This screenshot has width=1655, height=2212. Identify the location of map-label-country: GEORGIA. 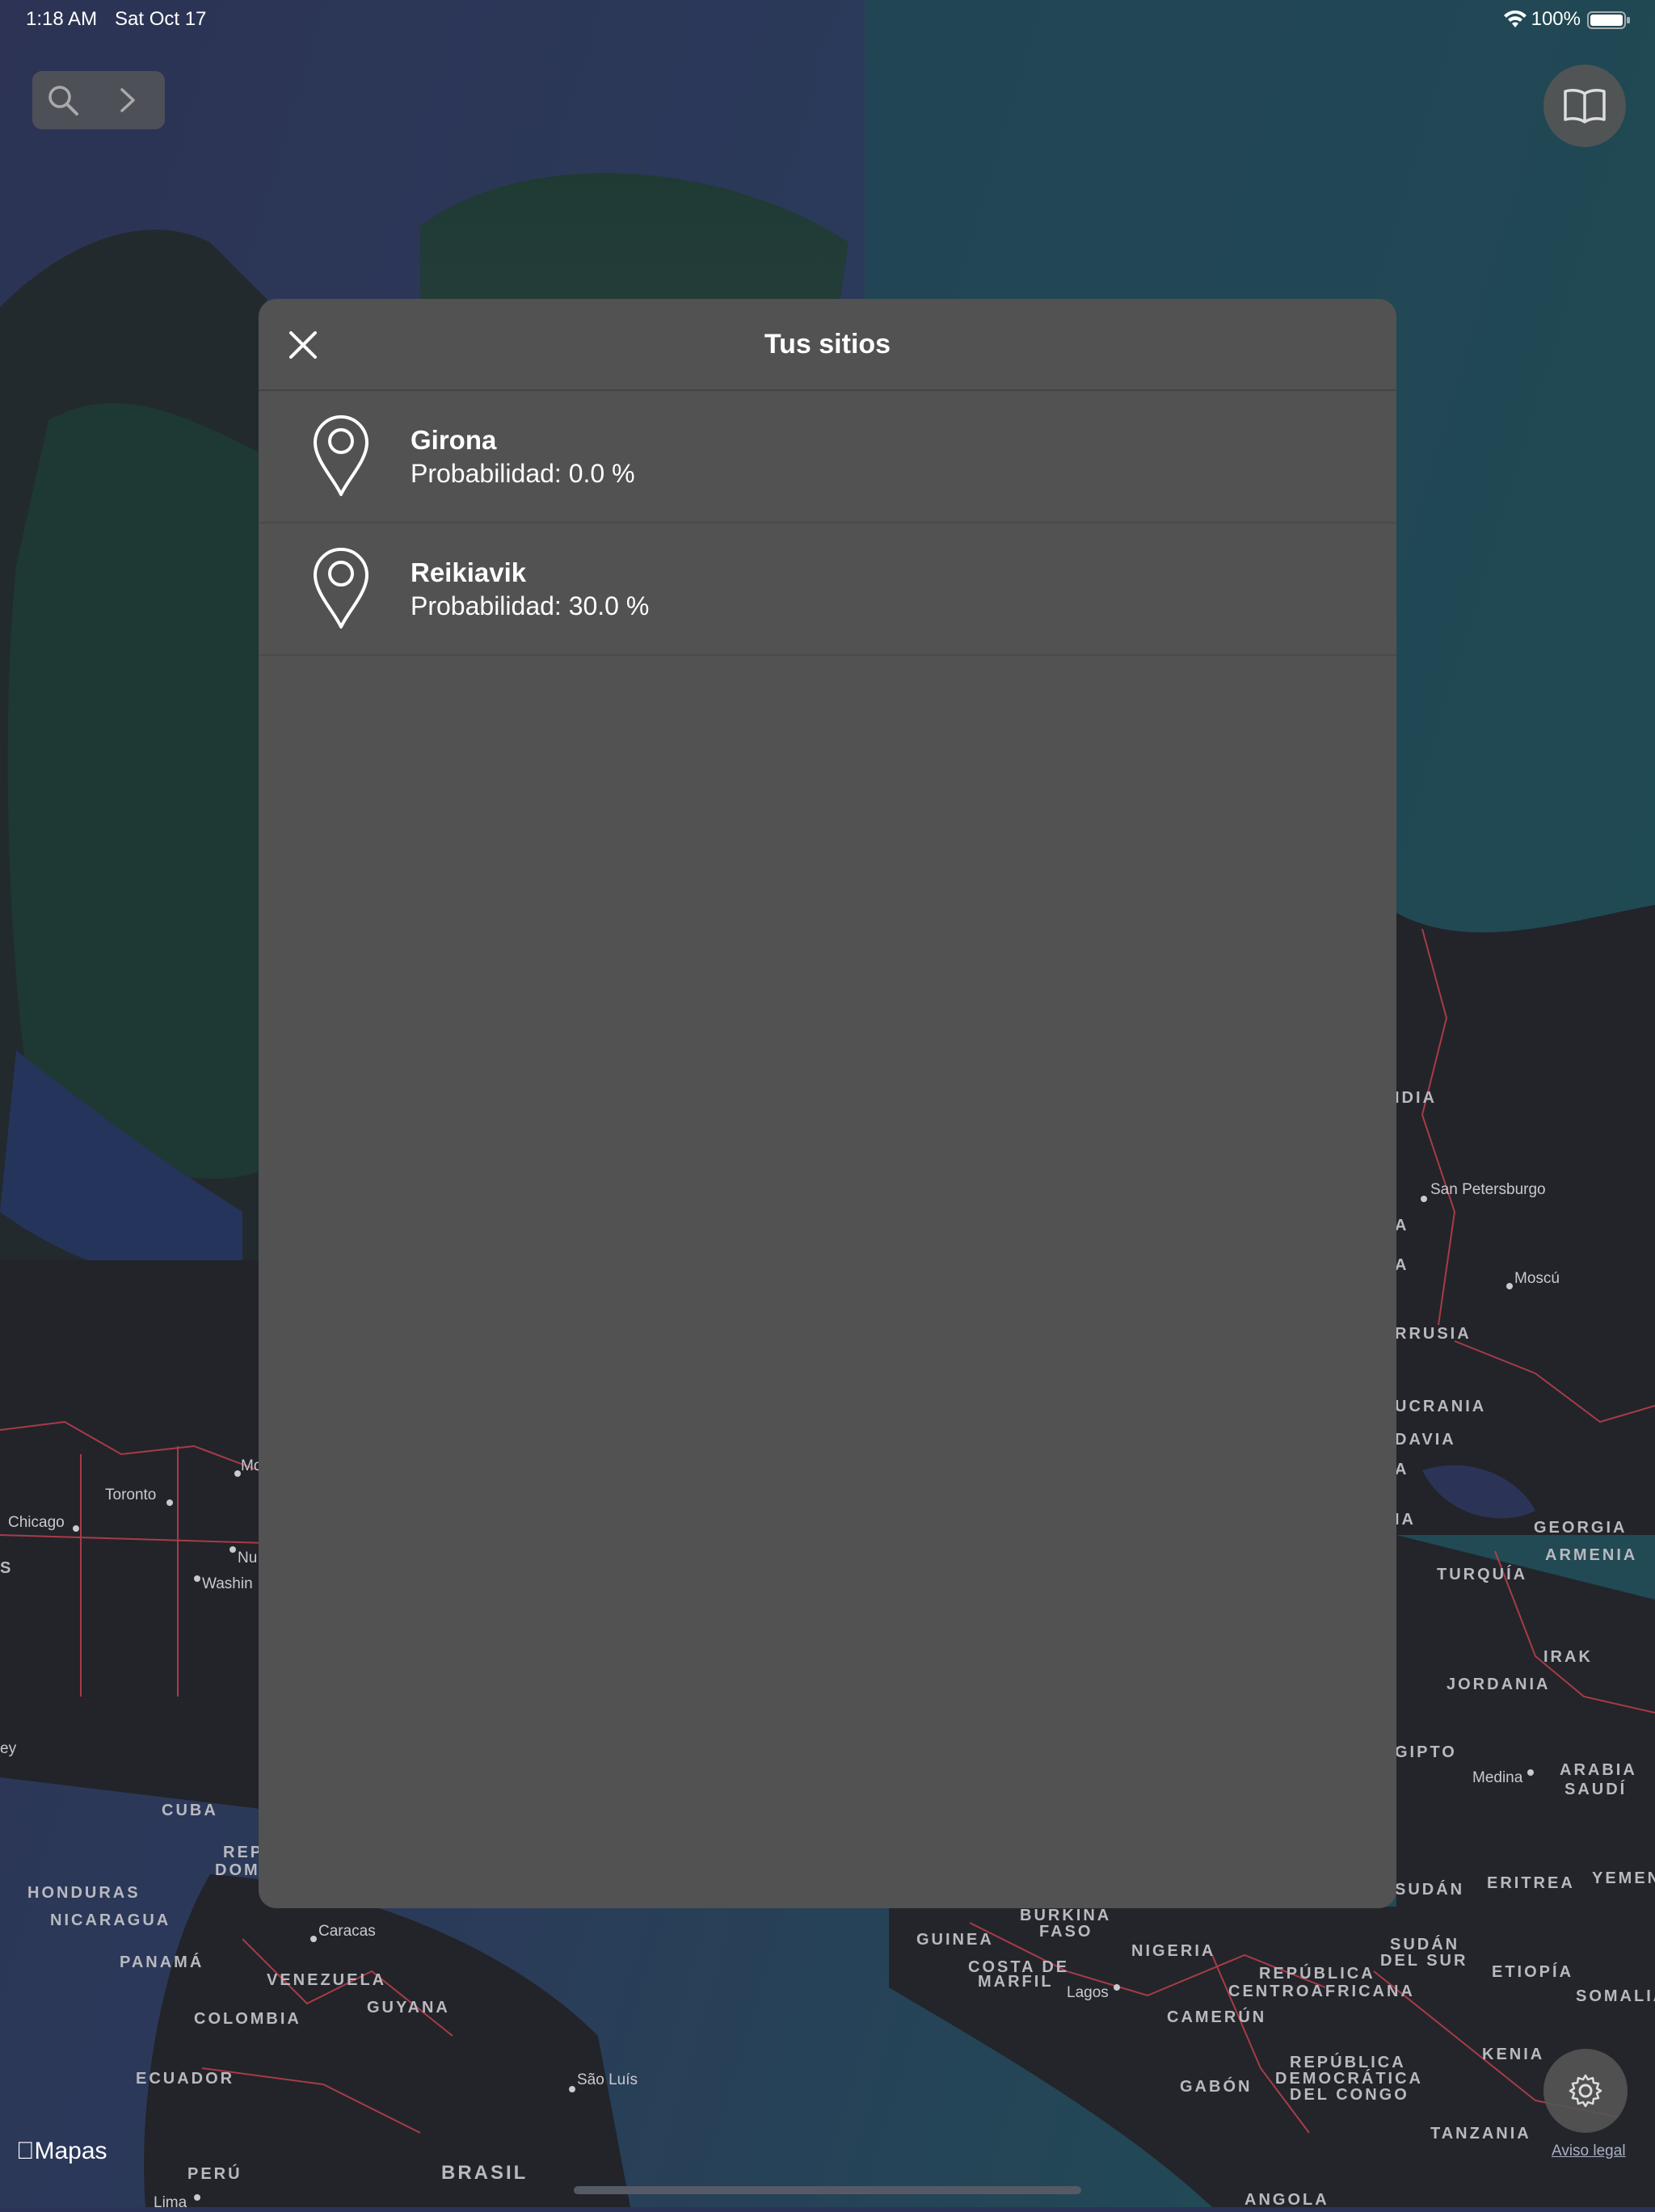
(1581, 1528).